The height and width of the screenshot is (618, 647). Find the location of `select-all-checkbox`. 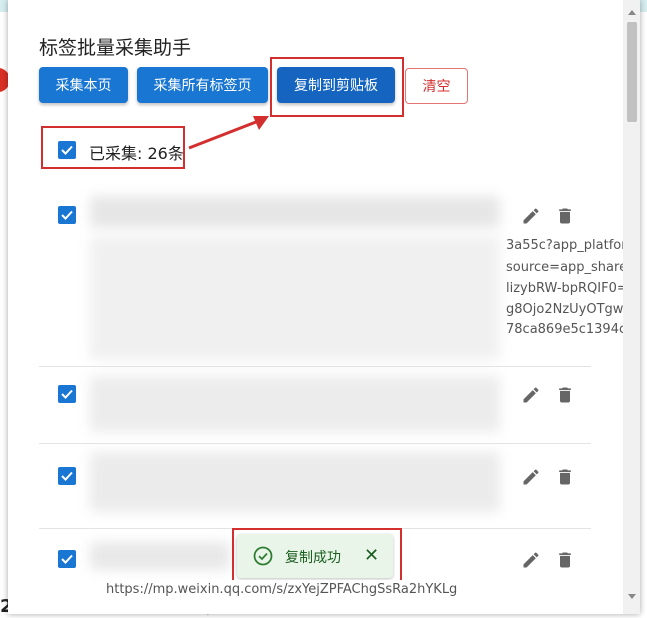

select-all-checkbox is located at coordinates (67, 150).